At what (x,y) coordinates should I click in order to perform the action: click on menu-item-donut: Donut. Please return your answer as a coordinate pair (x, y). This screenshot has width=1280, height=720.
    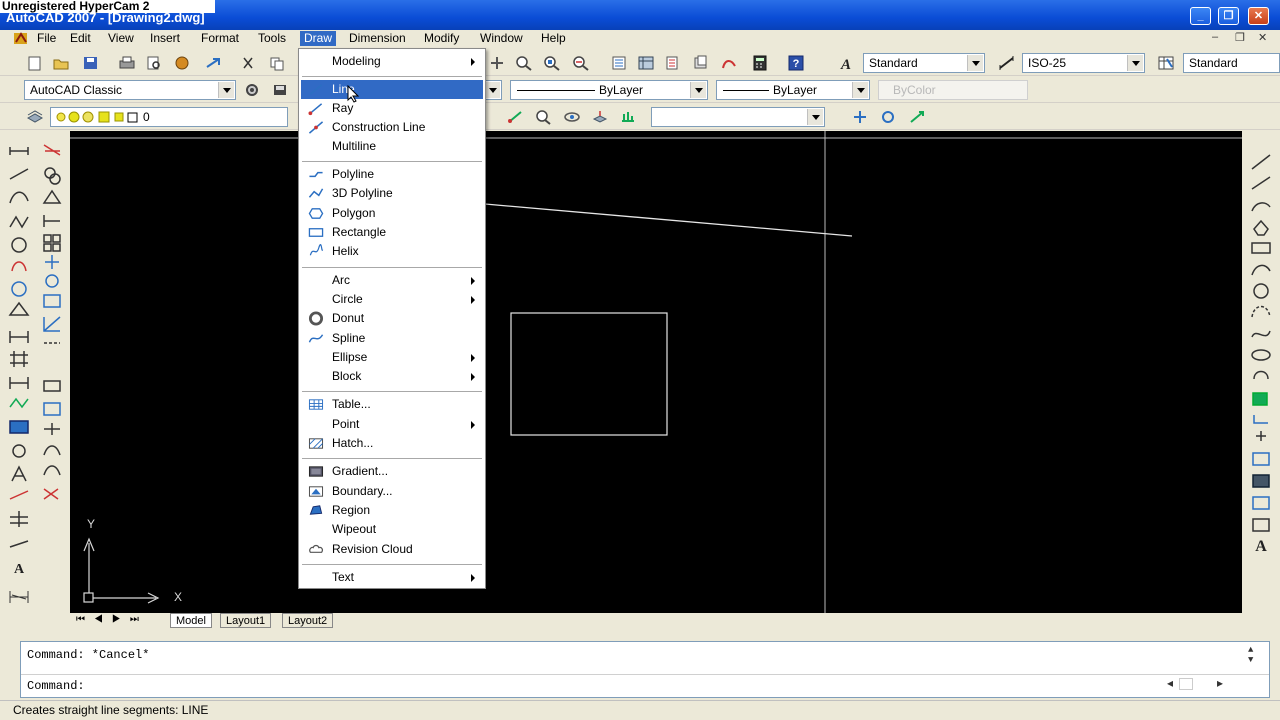
    Looking at the image, I should click on (392, 318).